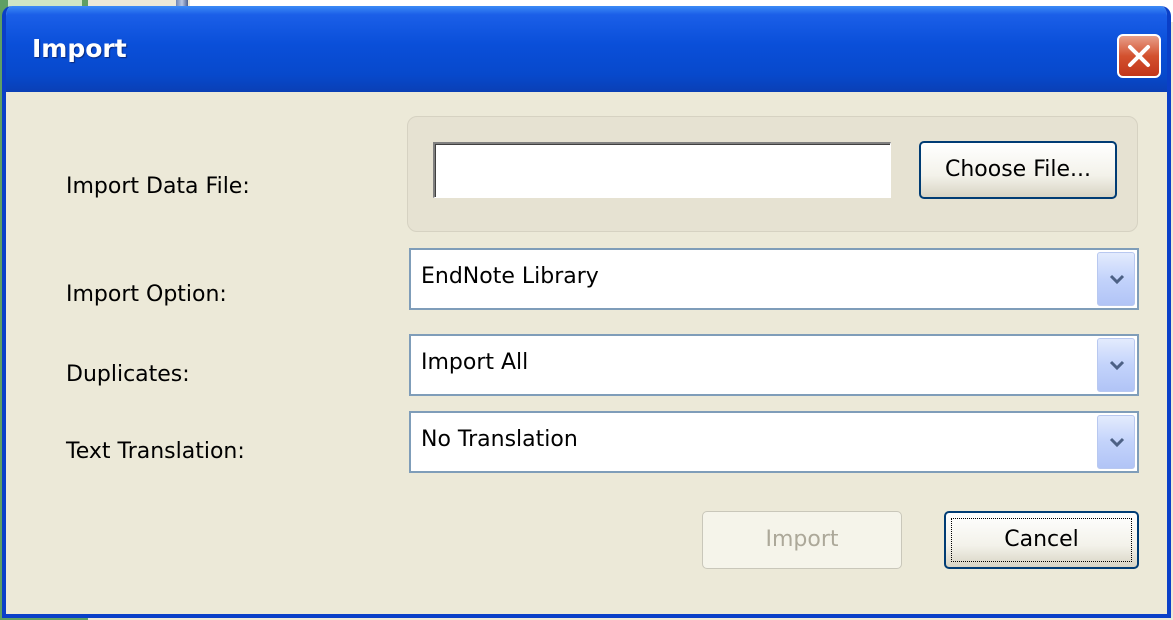 The width and height of the screenshot is (1173, 620). Describe the element at coordinates (662, 170) in the screenshot. I see `import-data-file-input` at that location.